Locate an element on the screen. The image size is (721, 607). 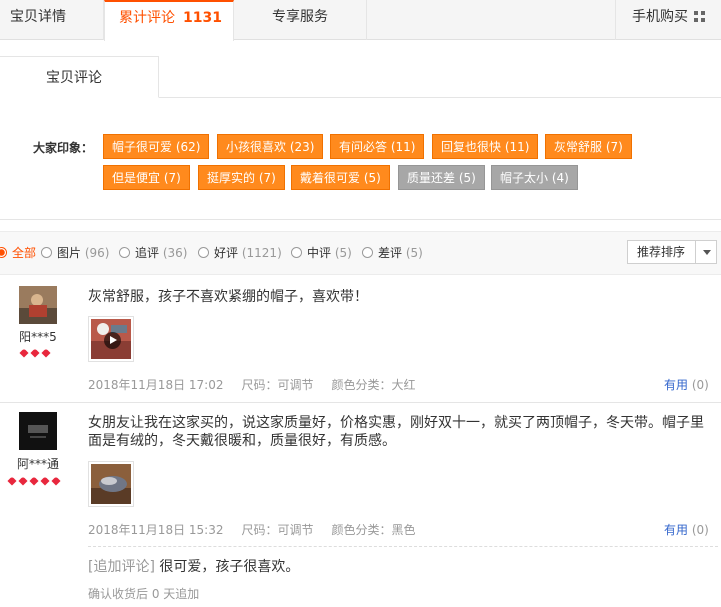
append-divider is located at coordinates (403, 546).